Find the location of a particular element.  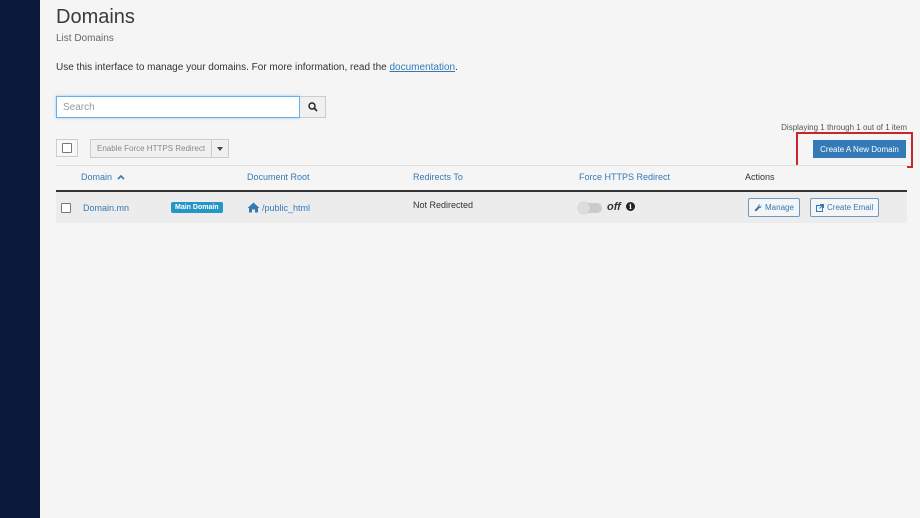

search-button is located at coordinates (313, 107).